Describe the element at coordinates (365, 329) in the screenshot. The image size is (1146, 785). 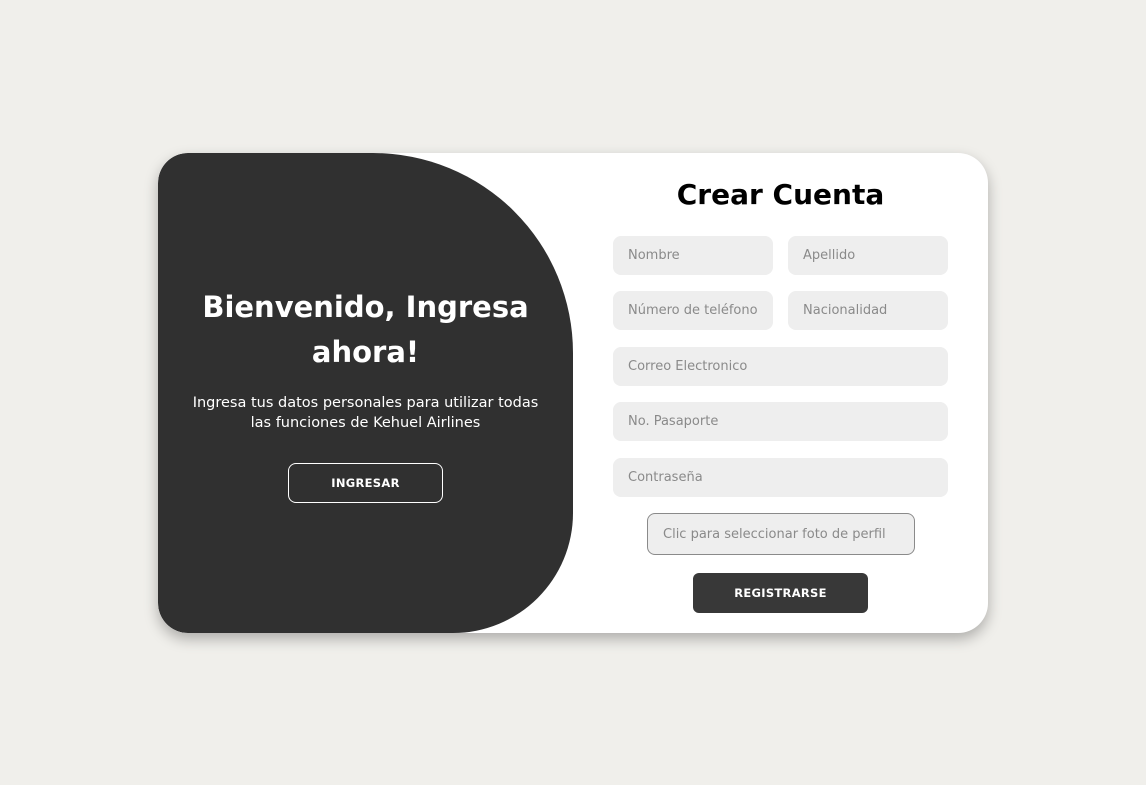
I see `welcome-title: Bienvenido, Ingresa ahora!` at that location.